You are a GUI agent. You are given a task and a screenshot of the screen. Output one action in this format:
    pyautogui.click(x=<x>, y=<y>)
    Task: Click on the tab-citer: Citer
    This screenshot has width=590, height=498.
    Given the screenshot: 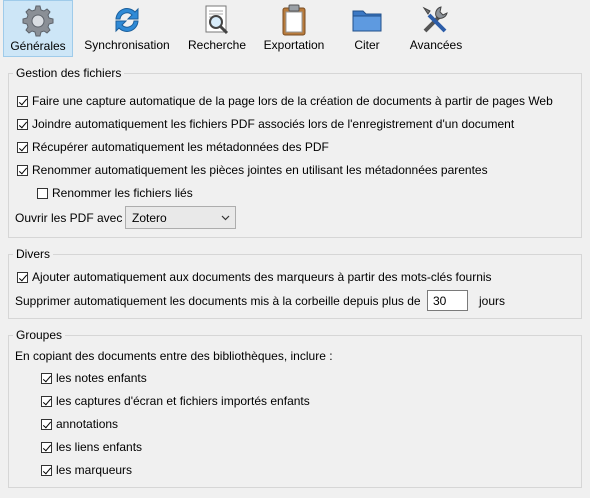 What is the action you would take?
    pyautogui.click(x=367, y=28)
    